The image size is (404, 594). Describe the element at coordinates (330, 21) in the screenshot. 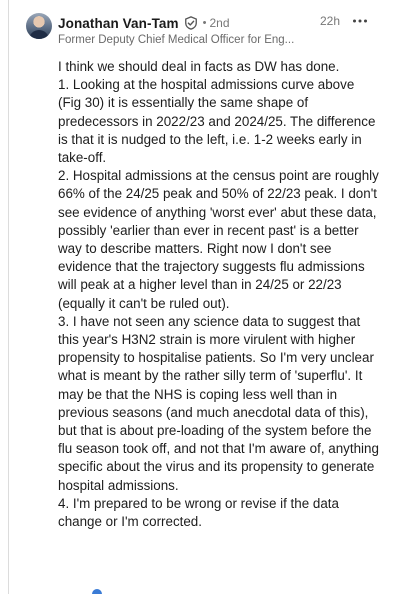

I see `comment-time: 22h` at that location.